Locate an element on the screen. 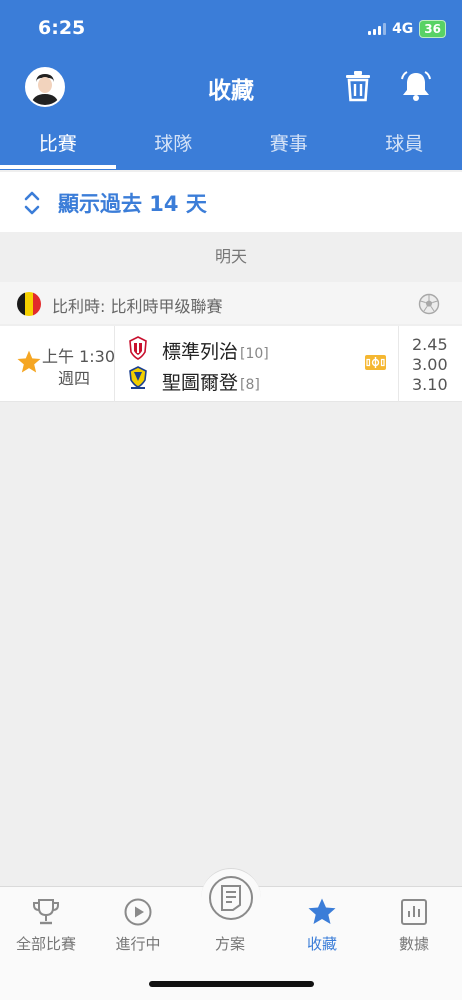 This screenshot has height=1000, width=462. match-time: 上午 1:30 is located at coordinates (79, 356).